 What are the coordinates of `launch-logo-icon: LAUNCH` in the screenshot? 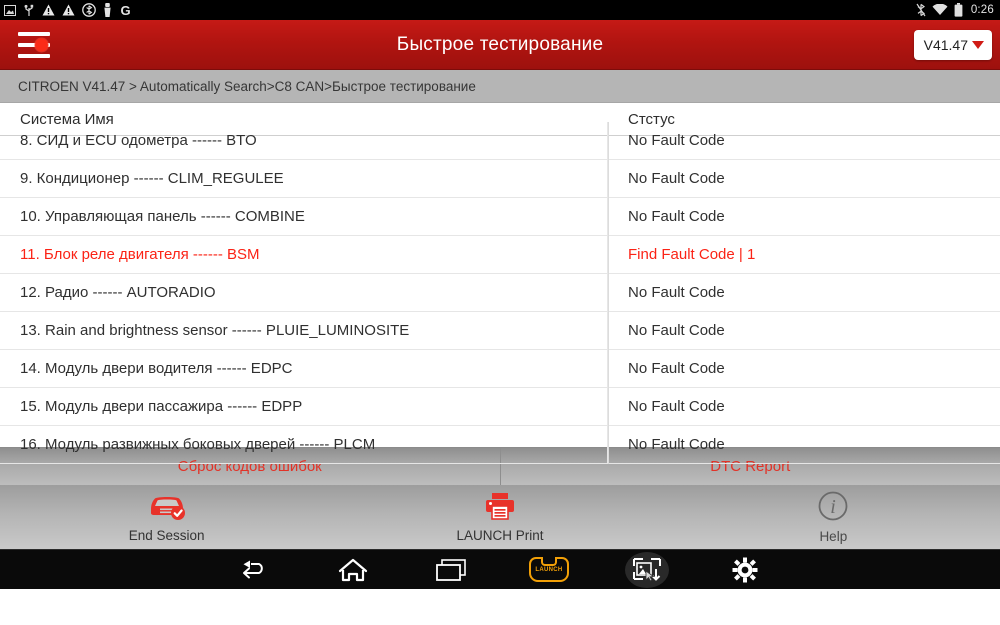 It's located at (549, 570).